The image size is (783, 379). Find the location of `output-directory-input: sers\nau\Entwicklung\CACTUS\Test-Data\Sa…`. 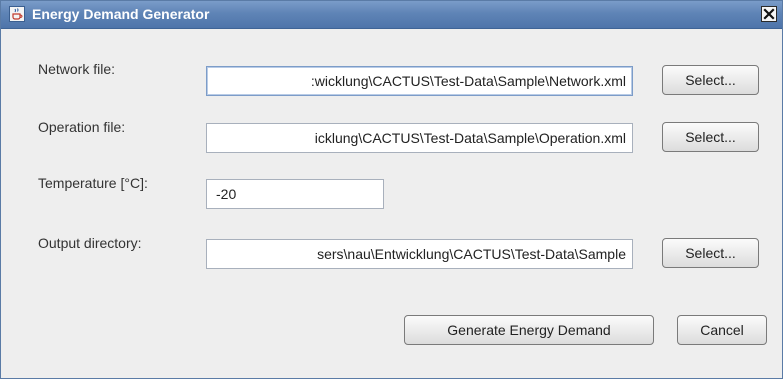

output-directory-input: sers\nau\Entwicklung\CACTUS\Test-Data\Sa… is located at coordinates (419, 254).